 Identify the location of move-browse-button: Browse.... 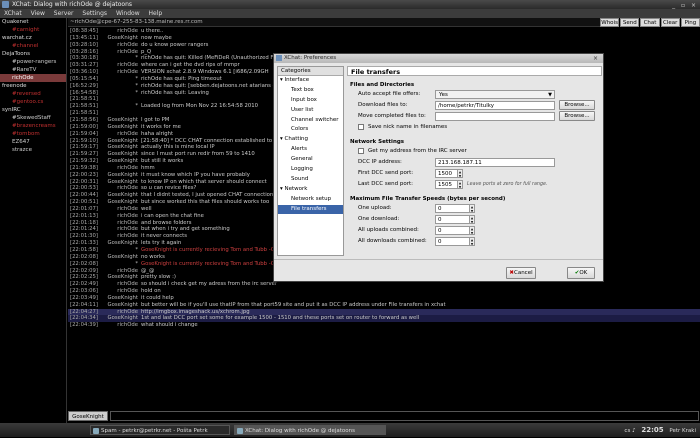
(577, 116).